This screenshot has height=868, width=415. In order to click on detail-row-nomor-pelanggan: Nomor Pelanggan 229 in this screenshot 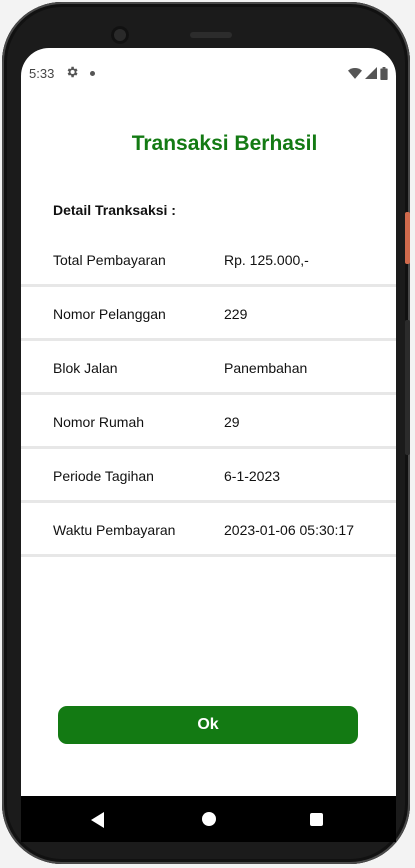, I will do `click(208, 314)`.